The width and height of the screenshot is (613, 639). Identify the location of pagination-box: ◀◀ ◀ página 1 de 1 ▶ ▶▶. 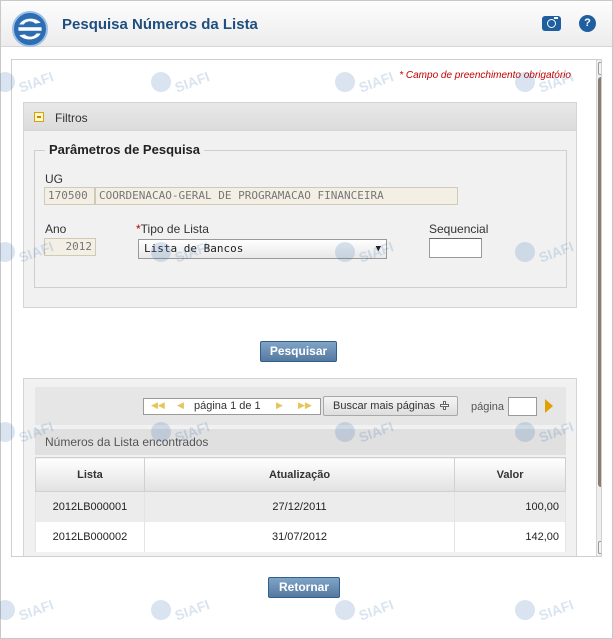
(232, 406).